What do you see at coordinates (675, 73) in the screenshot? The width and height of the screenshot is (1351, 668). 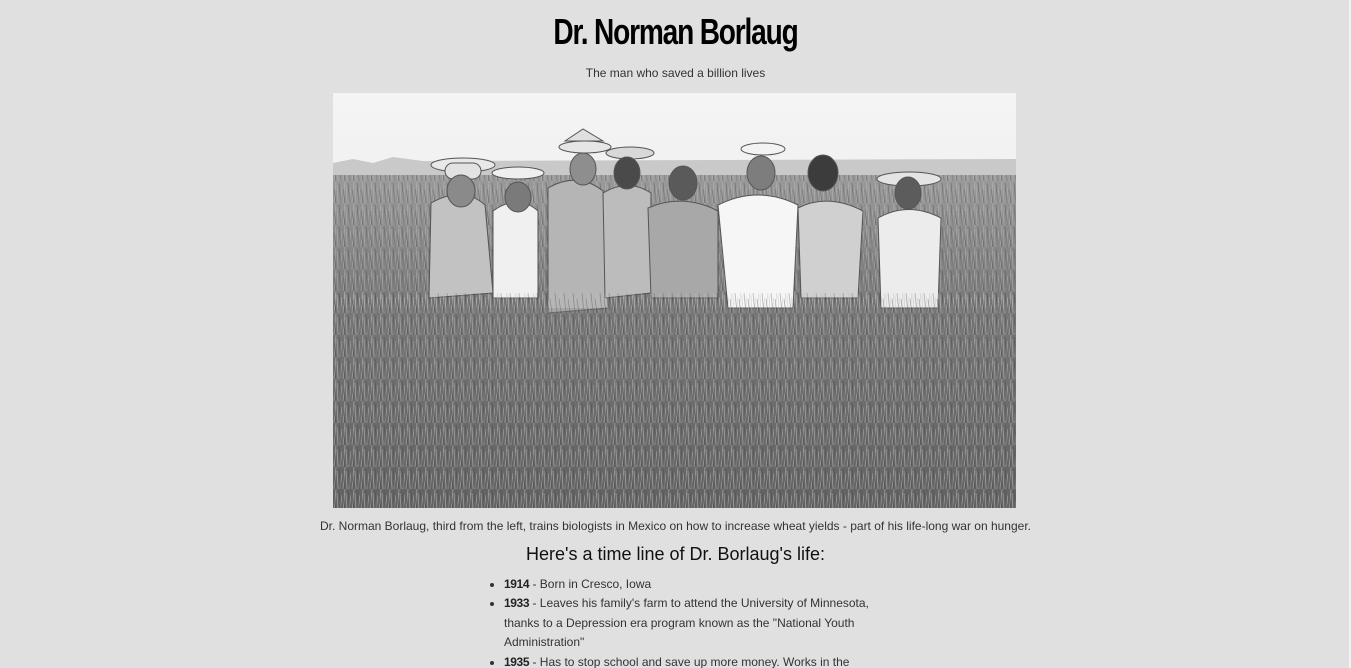 I see `page-subtitle: The man who saved a billion lives` at bounding box center [675, 73].